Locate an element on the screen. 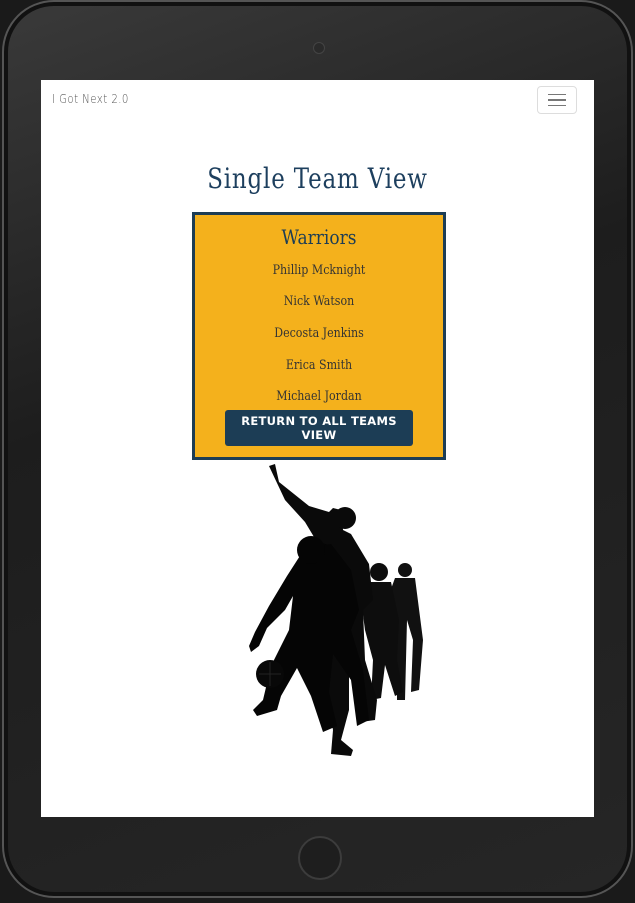 Image resolution: width=635 pixels, height=903 pixels. page-title: Single Team View is located at coordinates (317, 178).